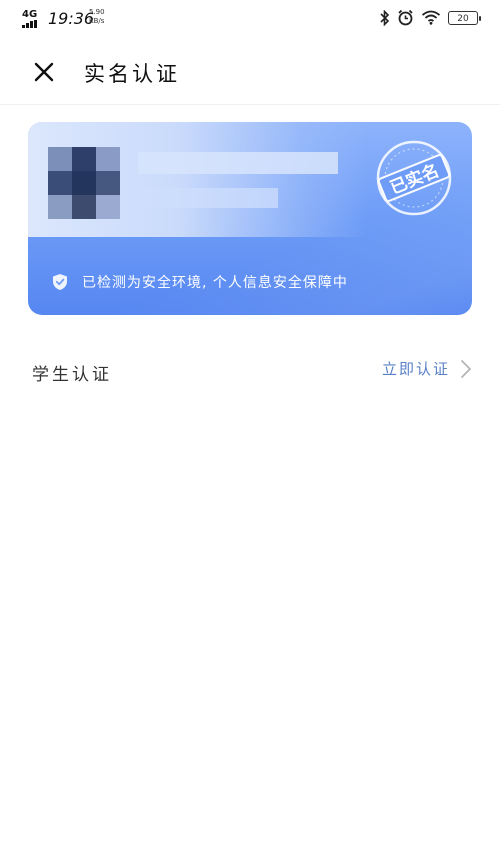  What do you see at coordinates (72, 375) in the screenshot?
I see `student-verification-label: 学生认证` at bounding box center [72, 375].